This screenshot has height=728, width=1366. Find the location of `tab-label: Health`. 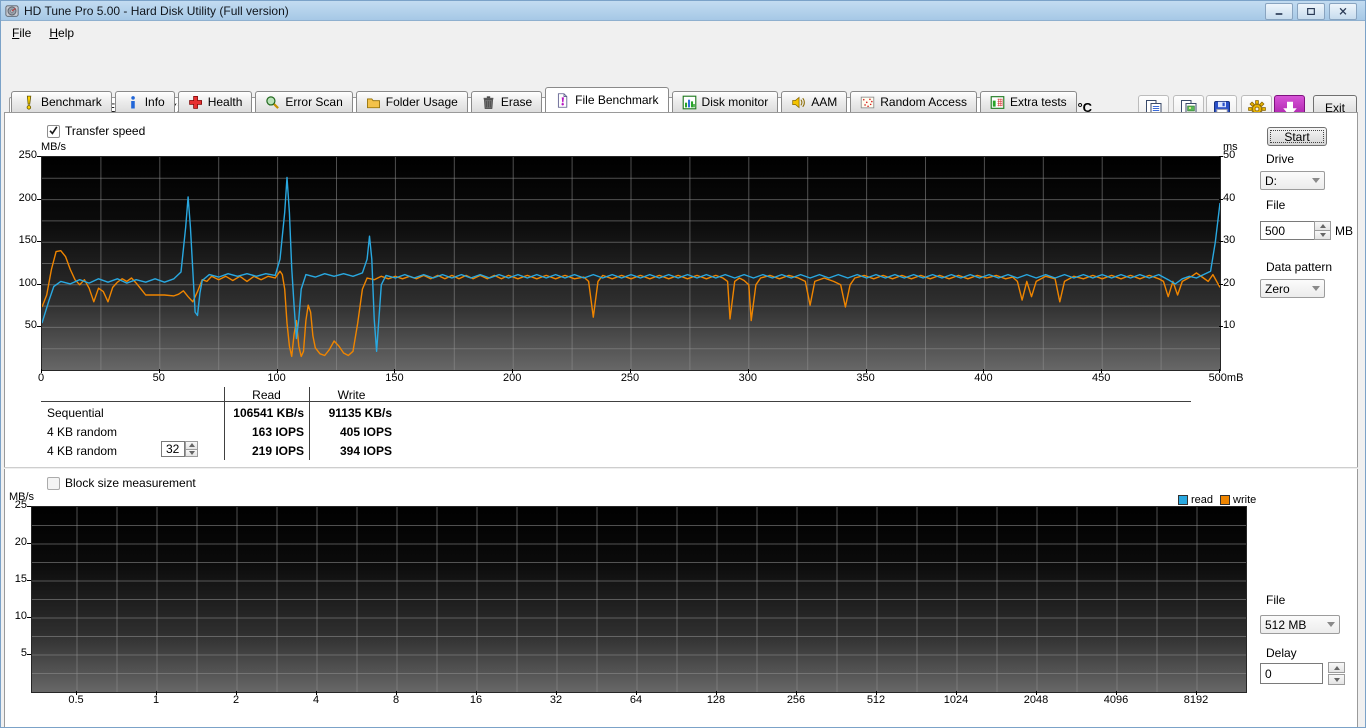

tab-label: Health is located at coordinates (225, 102).